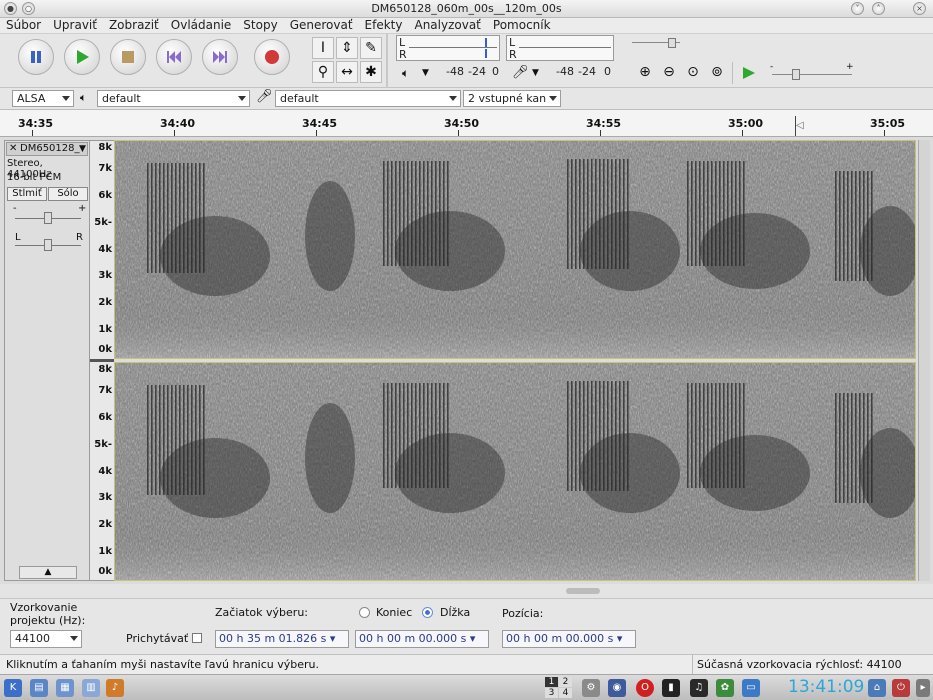 This screenshot has height=700, width=933. I want to click on pan-slider-thumb, so click(48, 245).